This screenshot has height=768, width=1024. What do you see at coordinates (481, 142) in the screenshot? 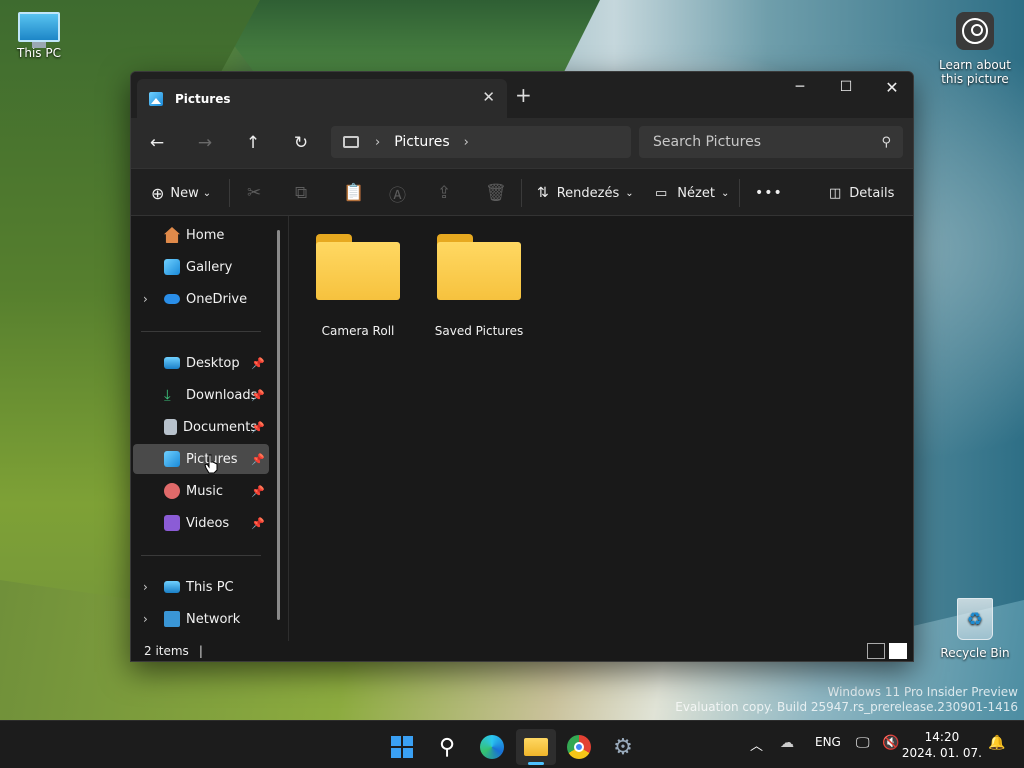
I see `address-bar: › Pictures ›` at bounding box center [481, 142].